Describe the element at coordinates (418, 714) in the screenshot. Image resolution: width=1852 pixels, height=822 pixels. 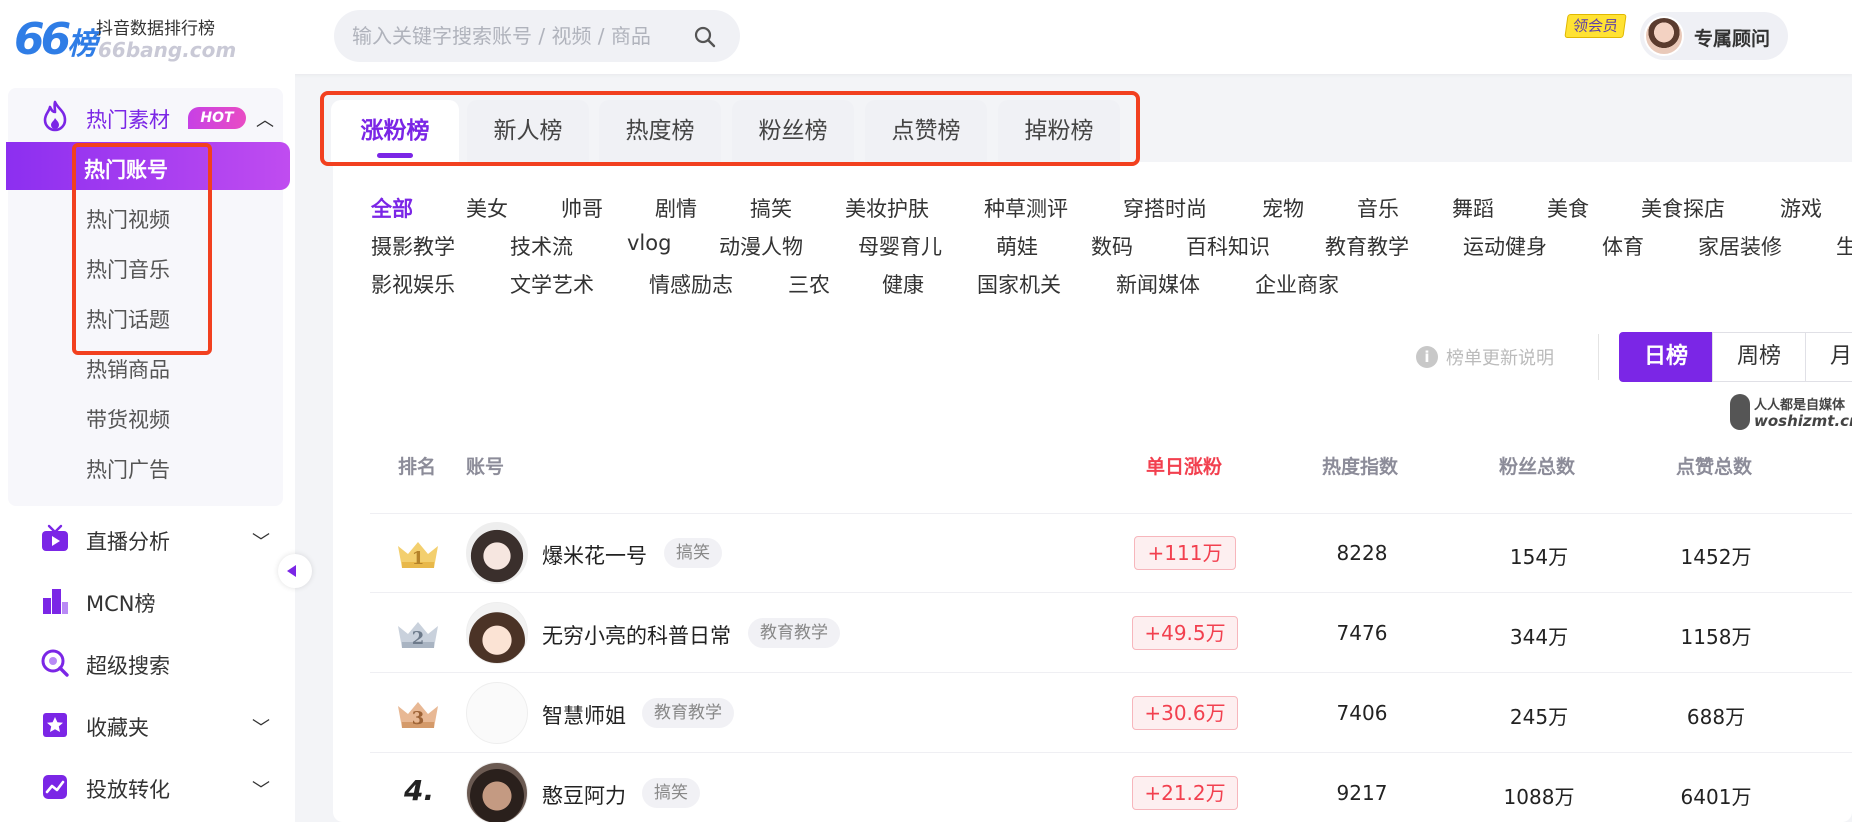
I see `rank-crown-bronze: 3` at that location.